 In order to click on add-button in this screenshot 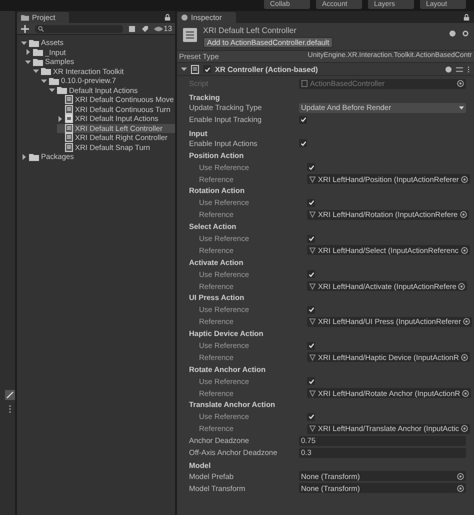, I will do `click(25, 29)`.